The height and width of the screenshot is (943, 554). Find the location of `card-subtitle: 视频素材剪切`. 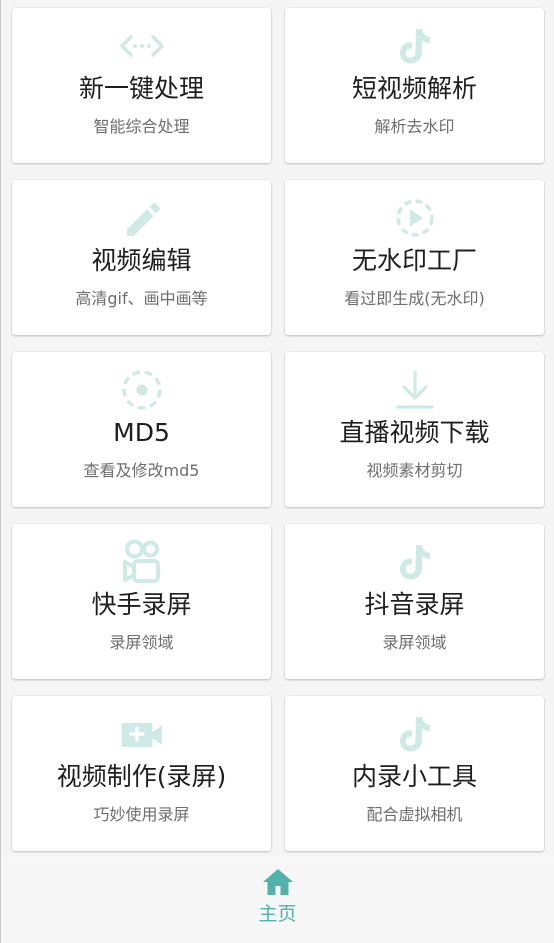

card-subtitle: 视频素材剪切 is located at coordinates (414, 470).